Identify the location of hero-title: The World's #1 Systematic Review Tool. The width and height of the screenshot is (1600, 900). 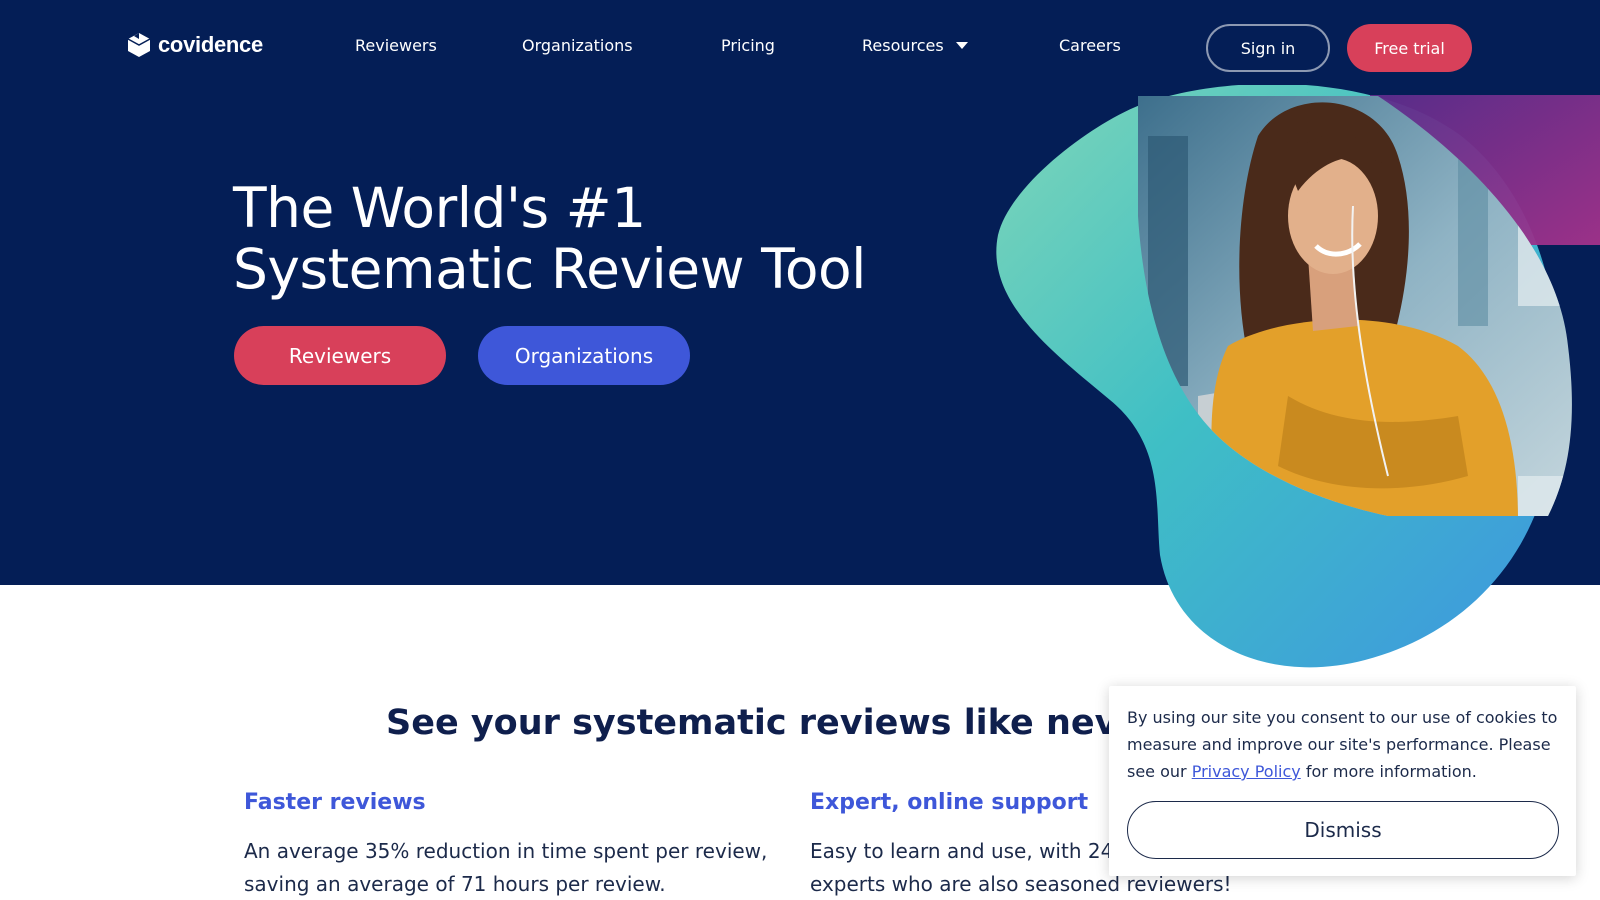
(549, 239).